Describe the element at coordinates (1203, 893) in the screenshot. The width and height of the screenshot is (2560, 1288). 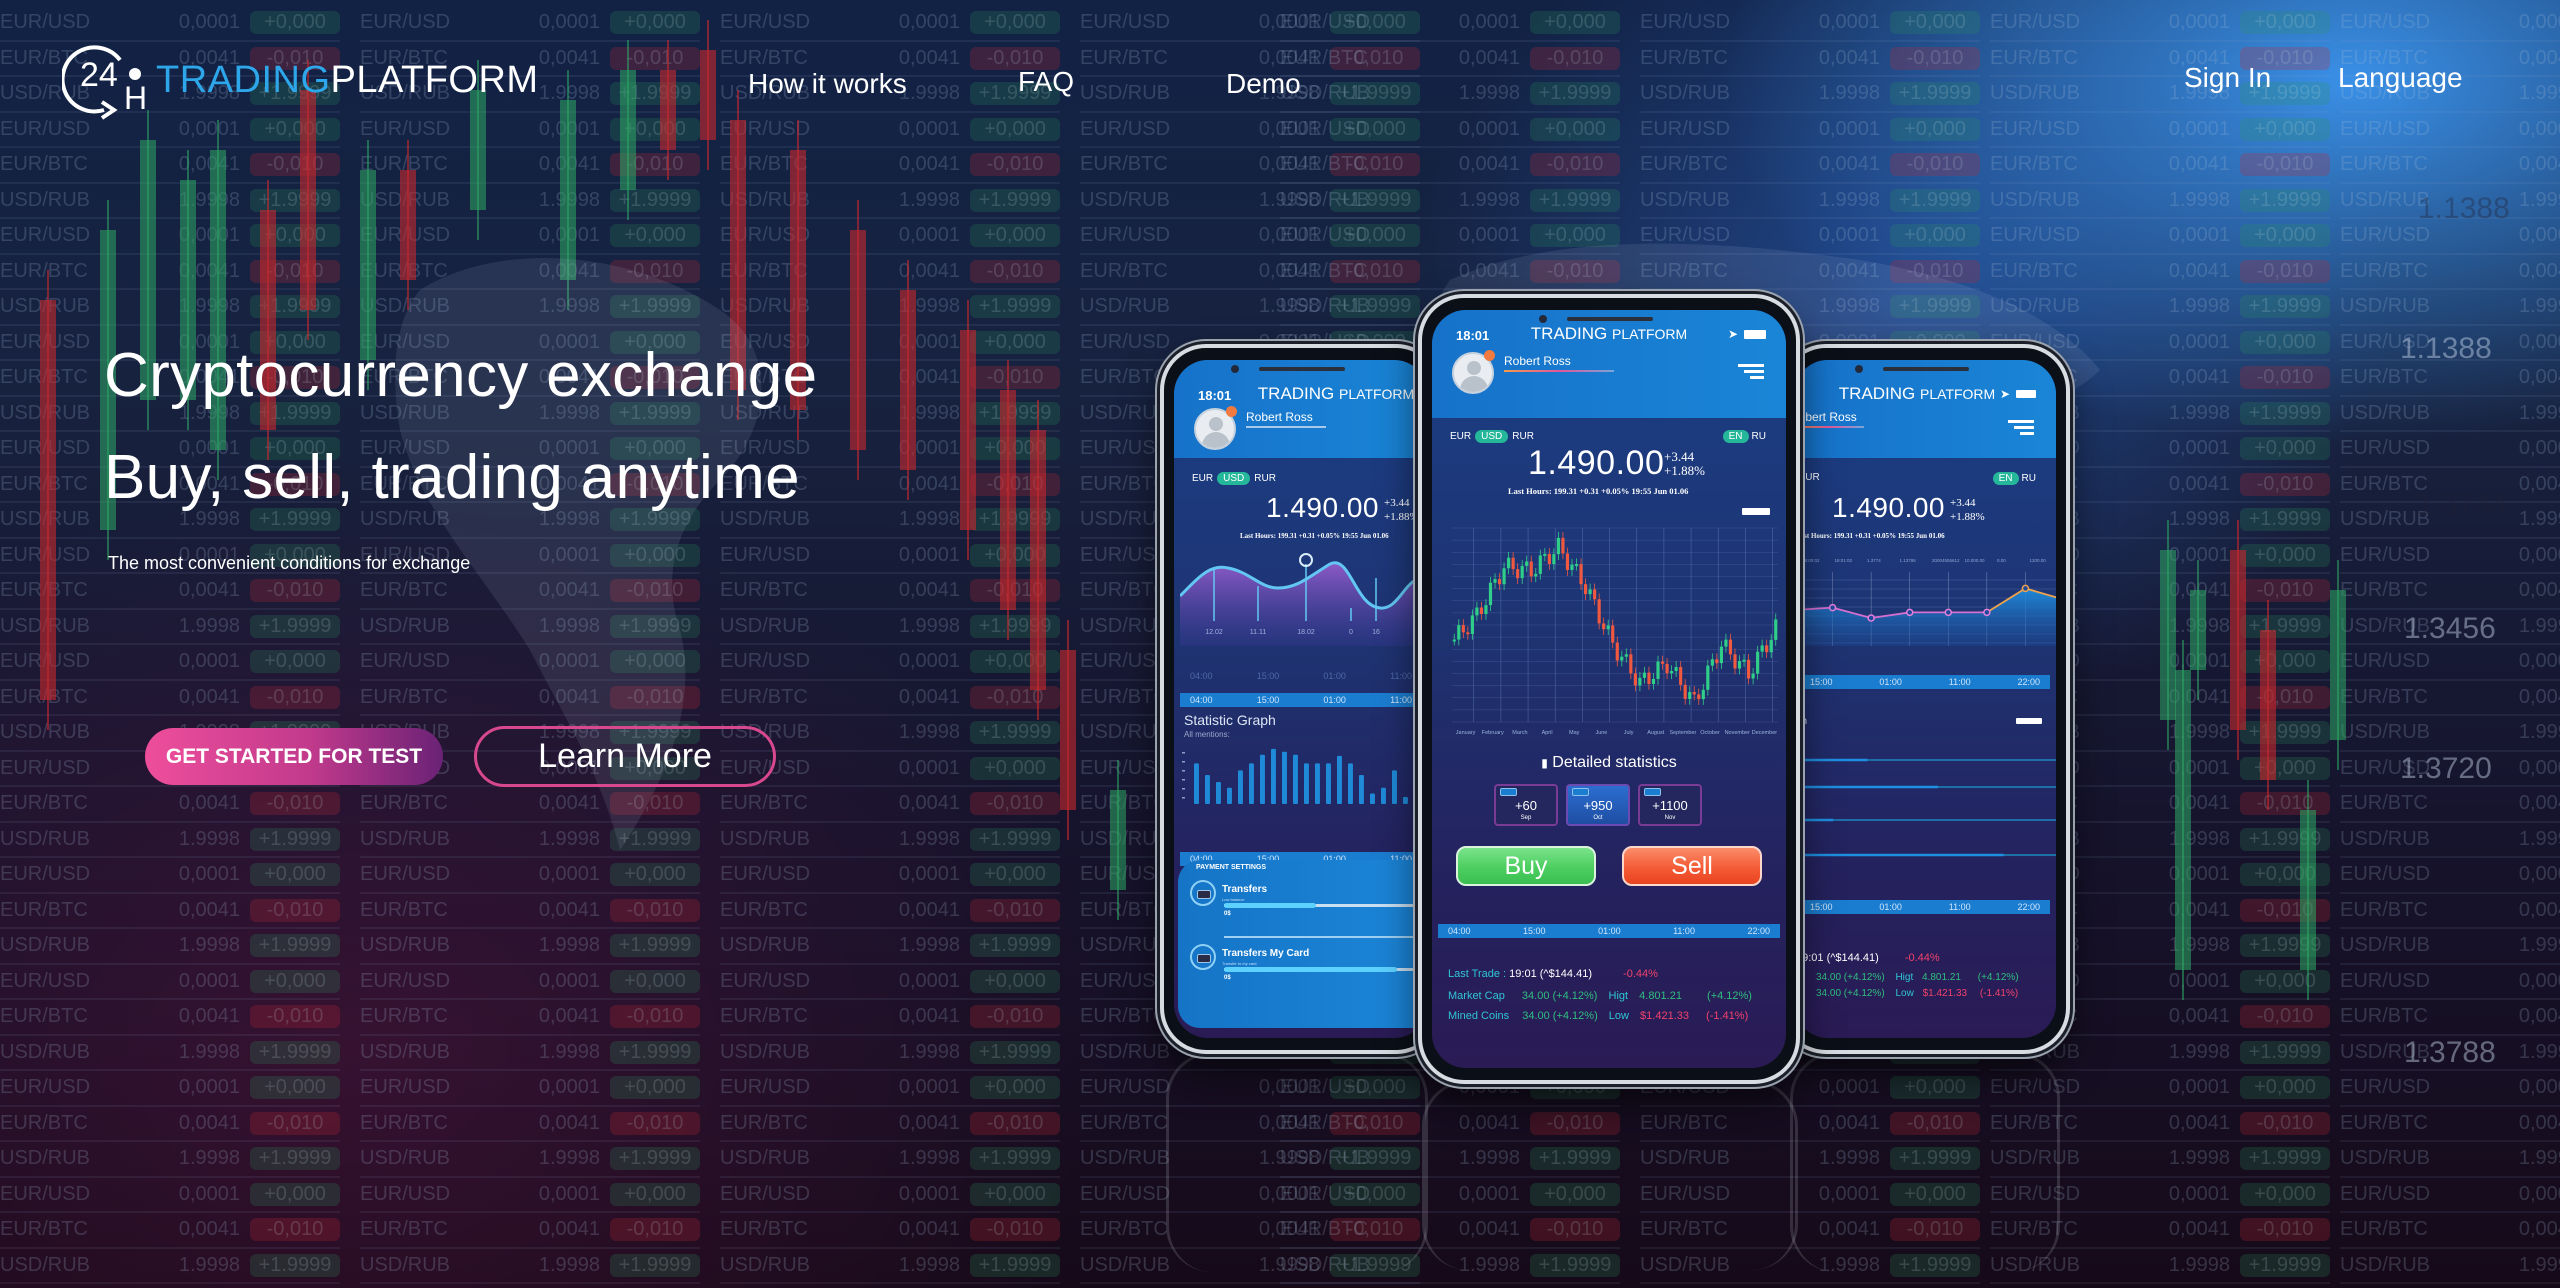
I see `card-icon` at that location.